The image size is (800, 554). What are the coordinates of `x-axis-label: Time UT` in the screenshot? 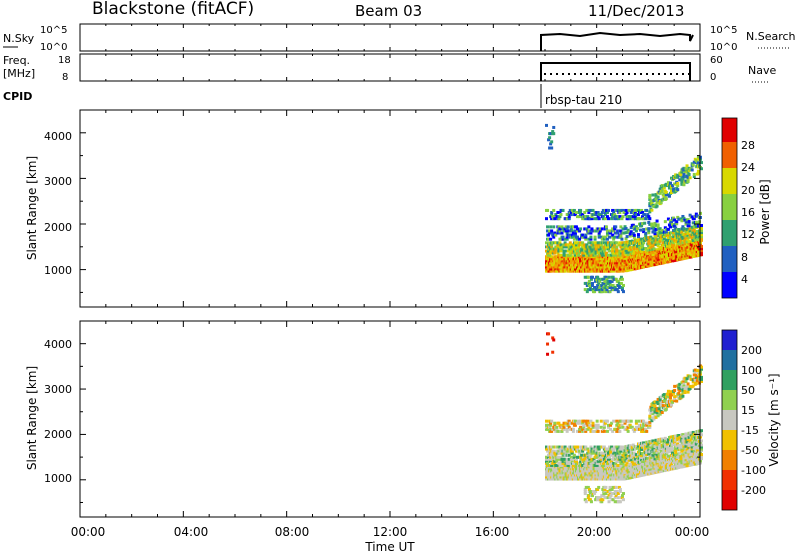 It's located at (389, 547).